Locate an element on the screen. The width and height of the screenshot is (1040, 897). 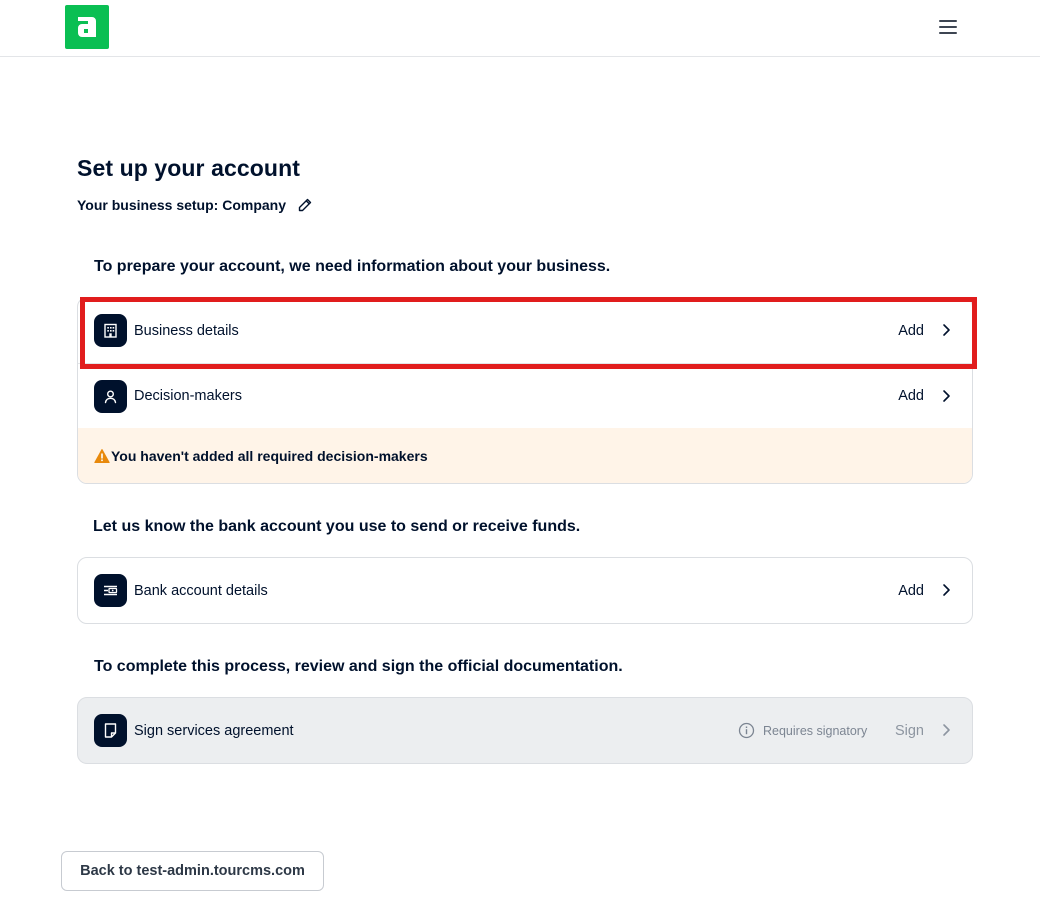
pencil-icon is located at coordinates (305, 205).